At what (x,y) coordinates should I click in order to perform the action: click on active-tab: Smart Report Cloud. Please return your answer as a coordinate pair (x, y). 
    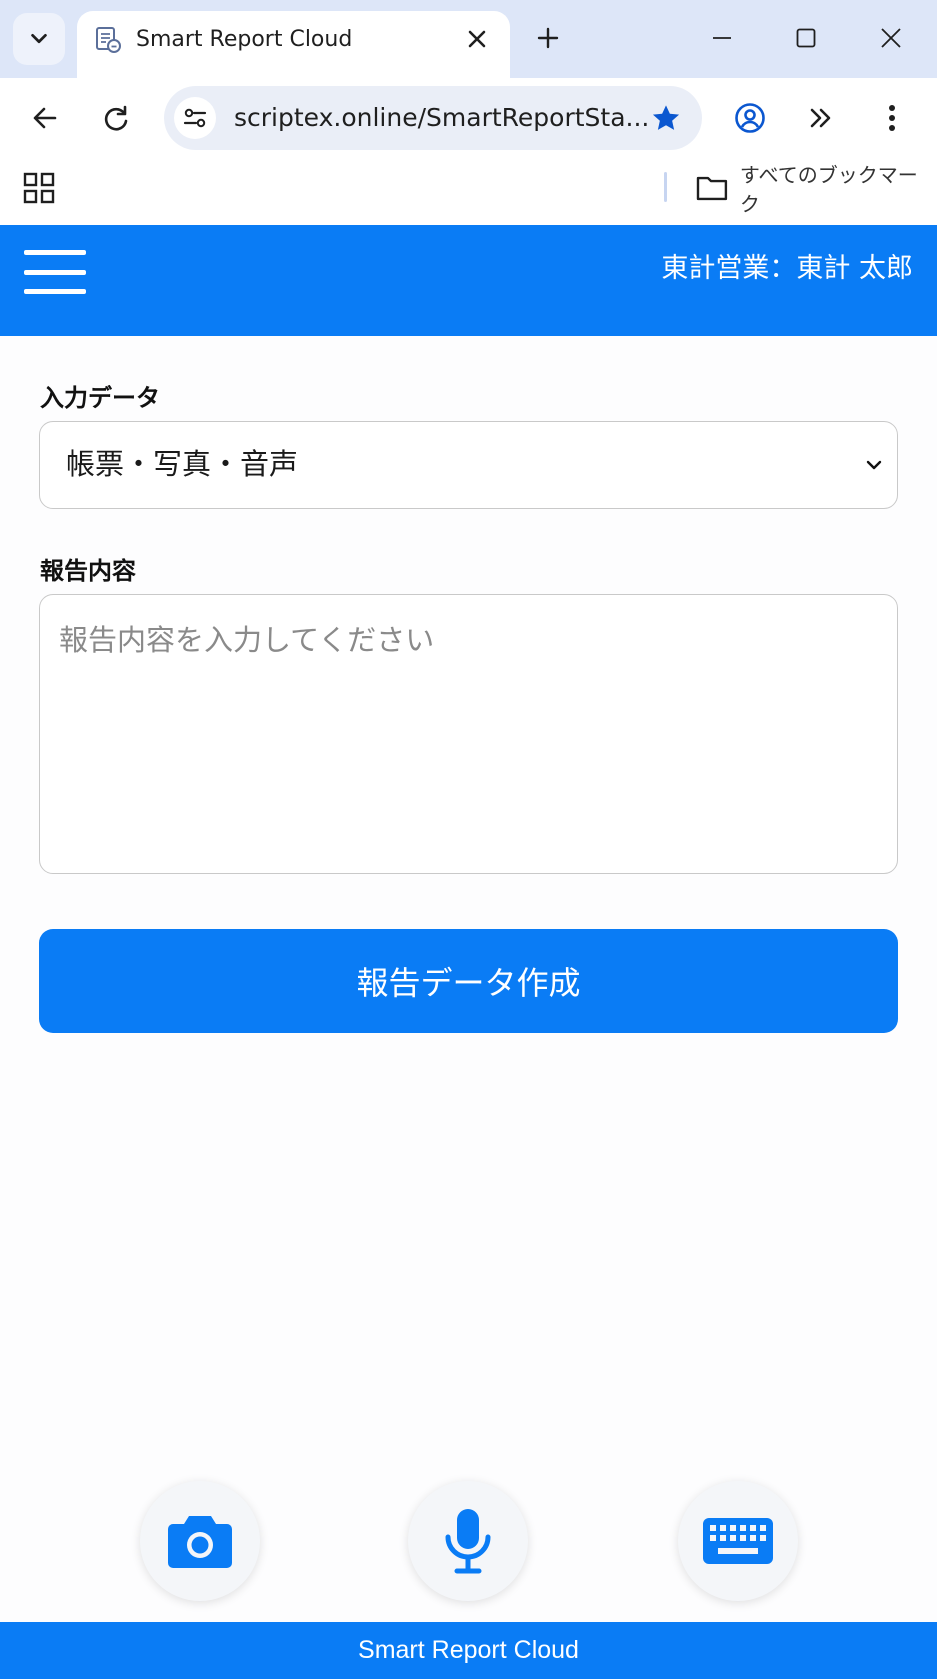
    Looking at the image, I should click on (293, 44).